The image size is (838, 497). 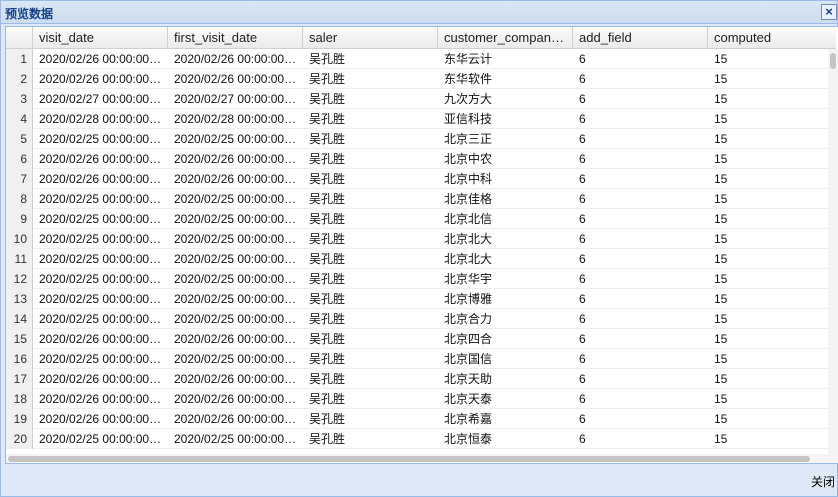 What do you see at coordinates (19, 279) in the screenshot?
I see `row-number: 12` at bounding box center [19, 279].